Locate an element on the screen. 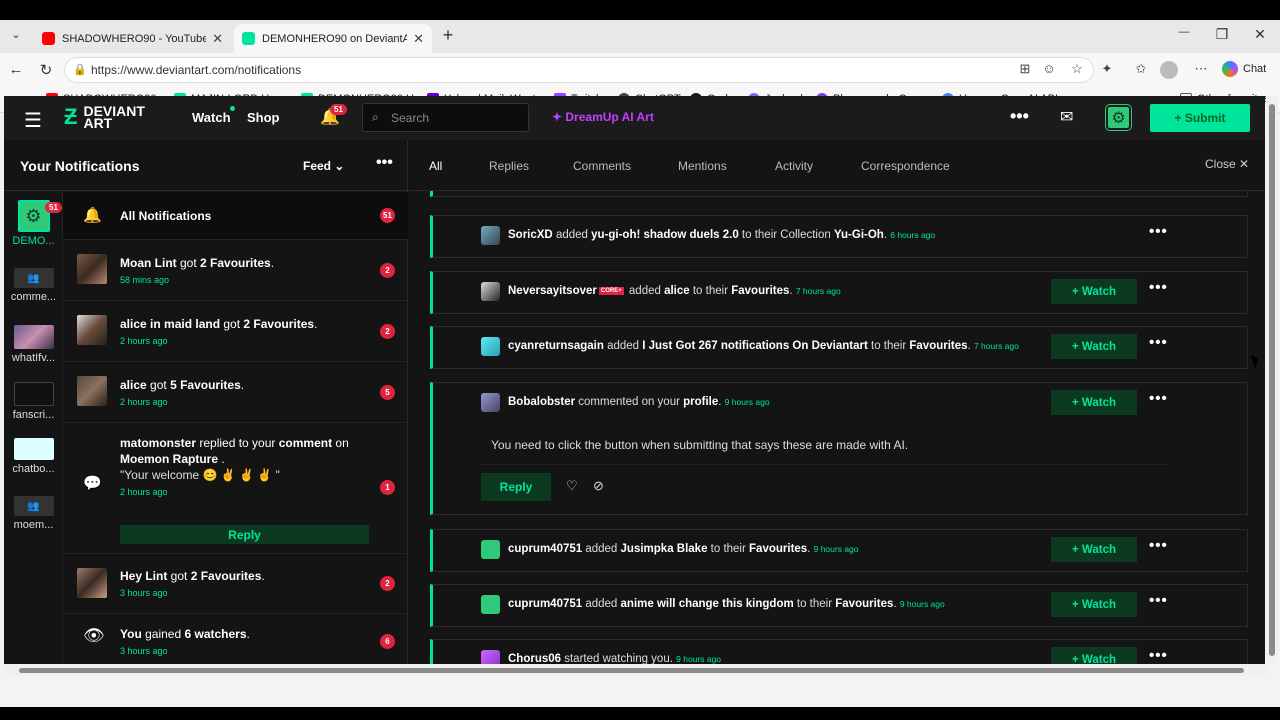 This screenshot has width=1280, height=720. tab-mentions: Mentions is located at coordinates (702, 166).